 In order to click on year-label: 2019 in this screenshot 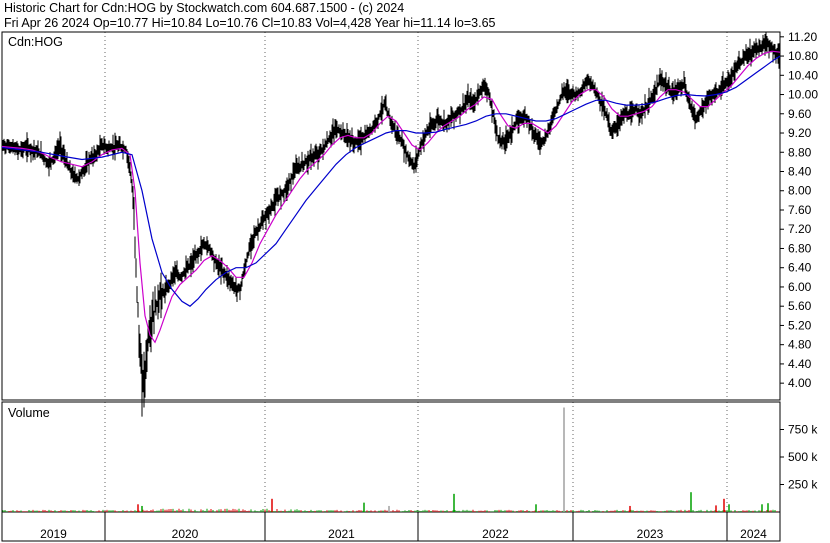, I will do `click(53, 534)`.